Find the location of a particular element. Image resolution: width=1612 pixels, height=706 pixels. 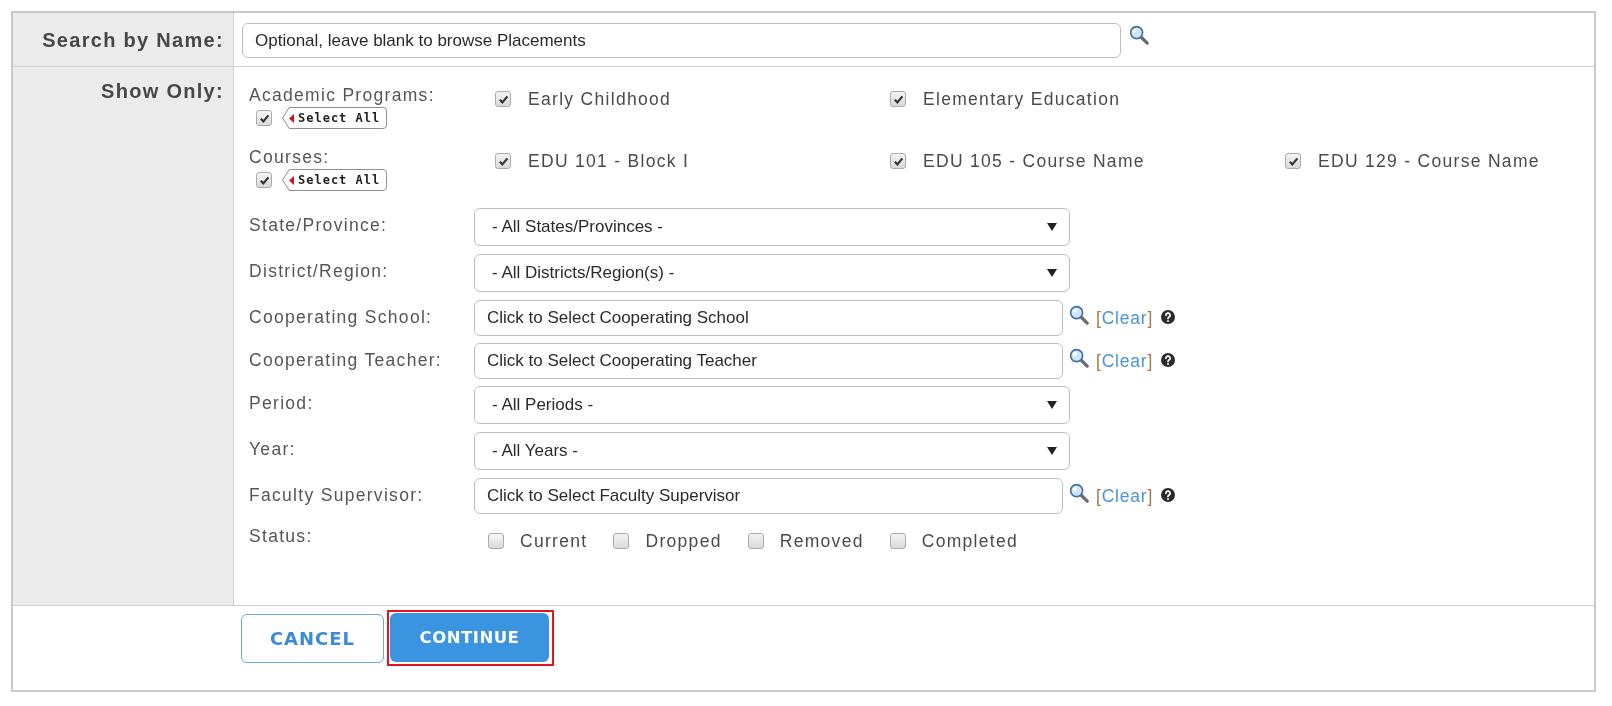

field-label: Cooperating School: is located at coordinates (341, 317).